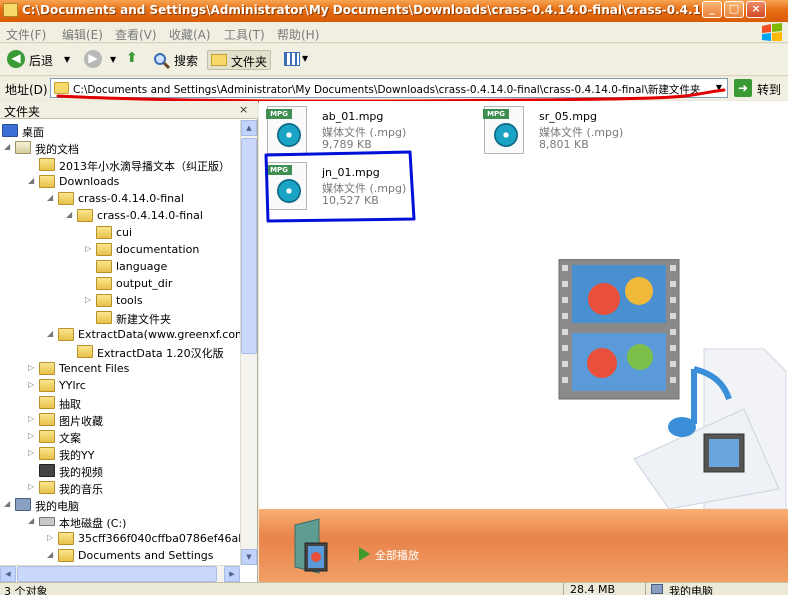 This screenshot has height=595, width=788. I want to click on scroll-down-icon: ▼, so click(249, 557).